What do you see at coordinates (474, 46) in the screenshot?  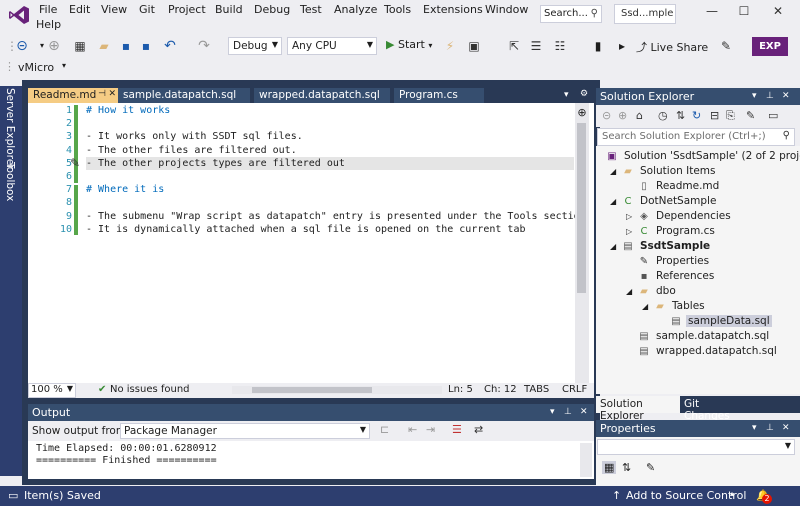 I see `browser-link-icon: ▣` at bounding box center [474, 46].